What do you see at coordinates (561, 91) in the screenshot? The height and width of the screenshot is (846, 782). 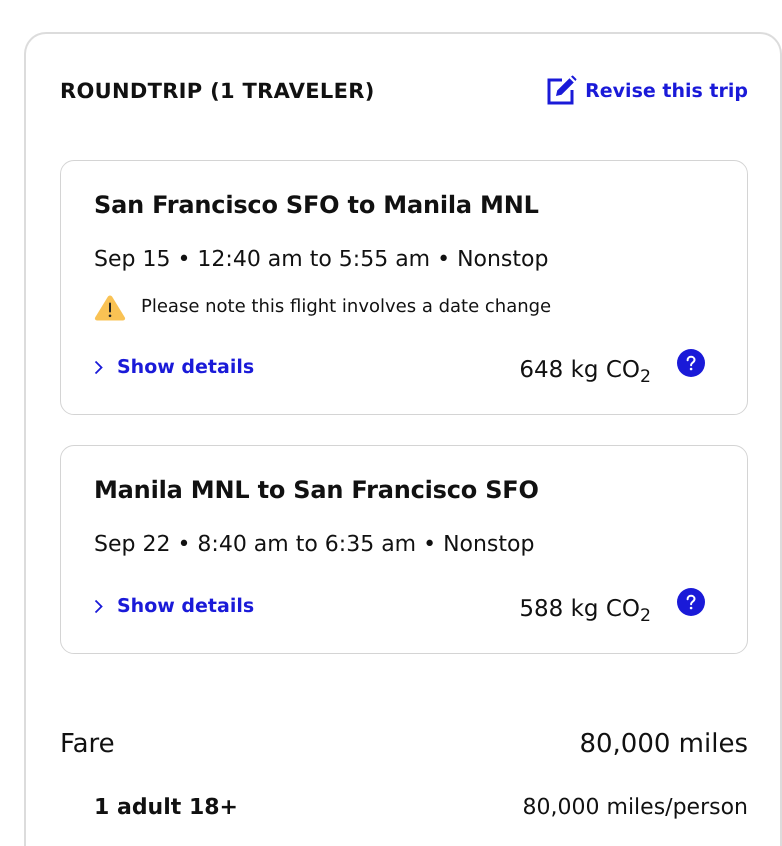 I see `edit-icon` at bounding box center [561, 91].